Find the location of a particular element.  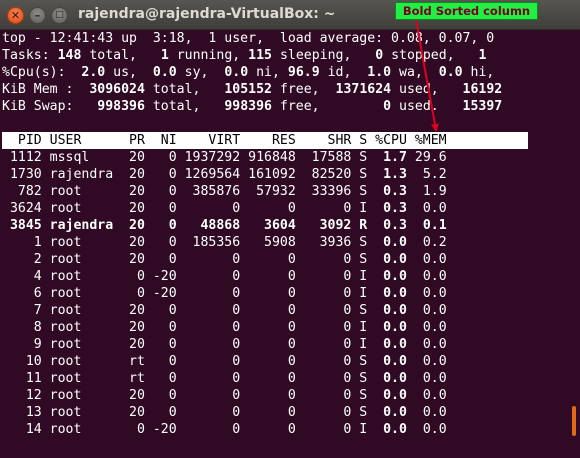

row-fields: 7 root 20 0 0 0 0 S is located at coordinates (193, 310).